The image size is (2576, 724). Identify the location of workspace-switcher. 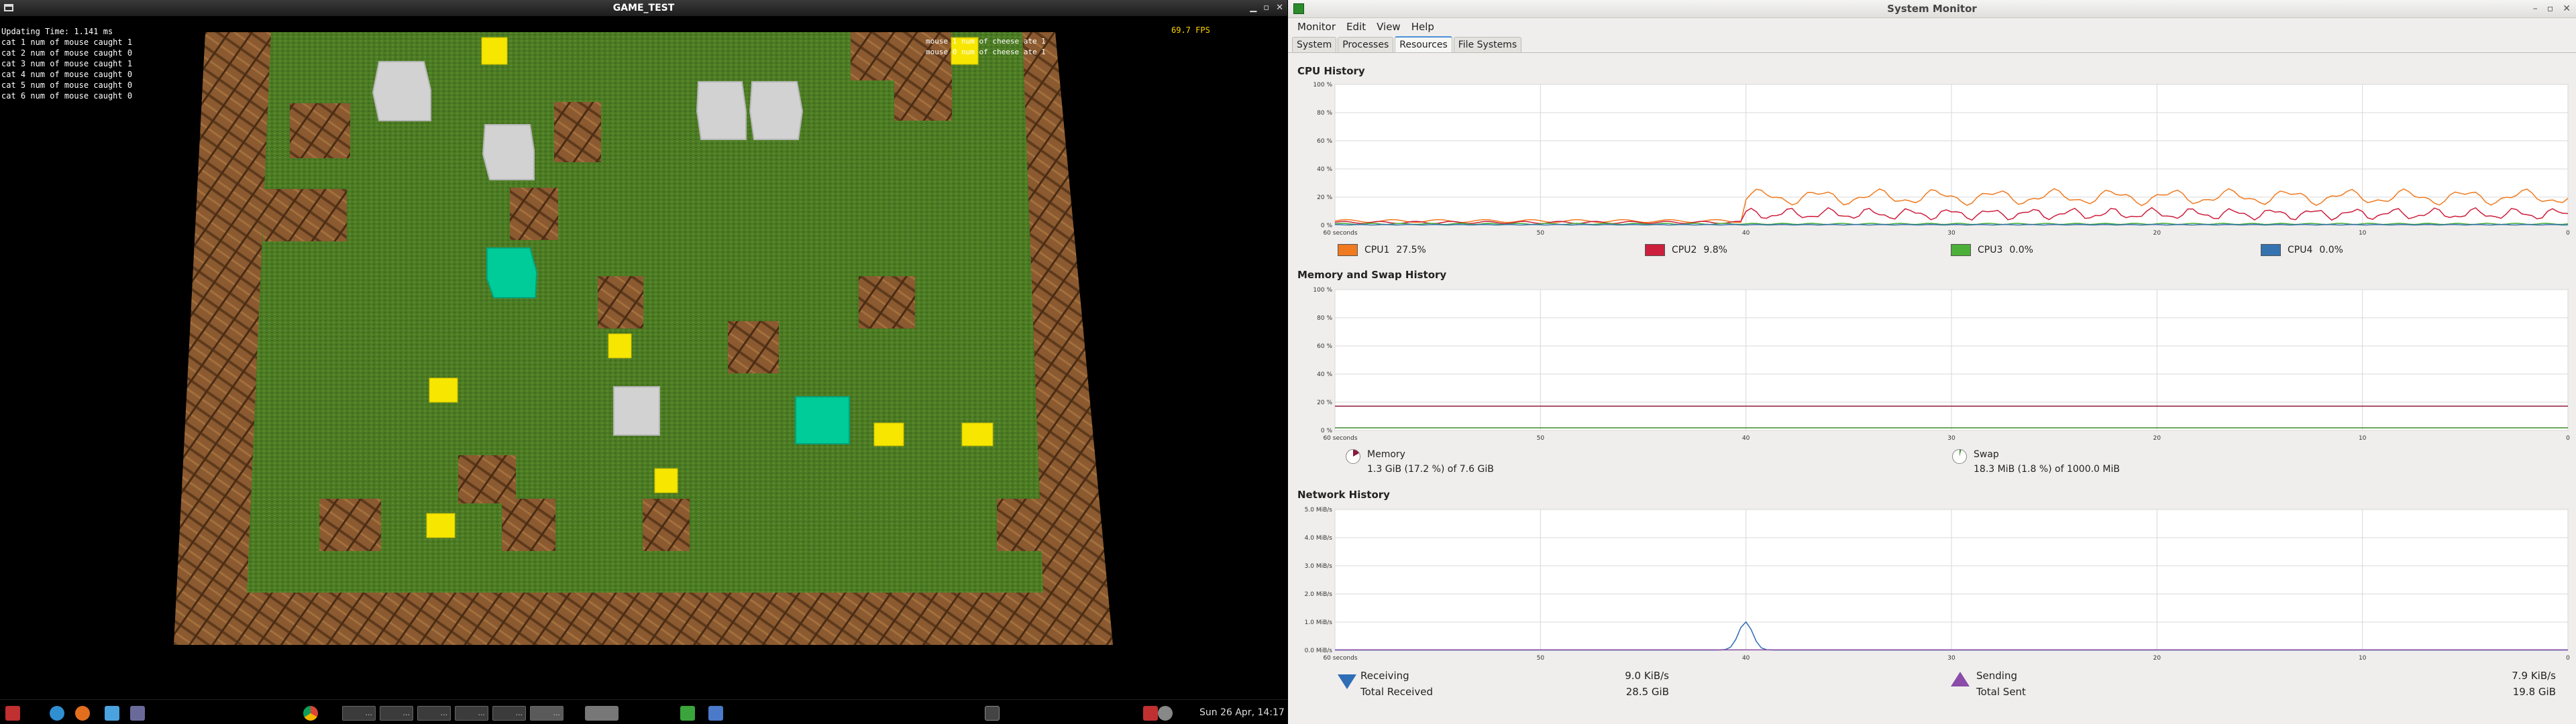
(602, 713).